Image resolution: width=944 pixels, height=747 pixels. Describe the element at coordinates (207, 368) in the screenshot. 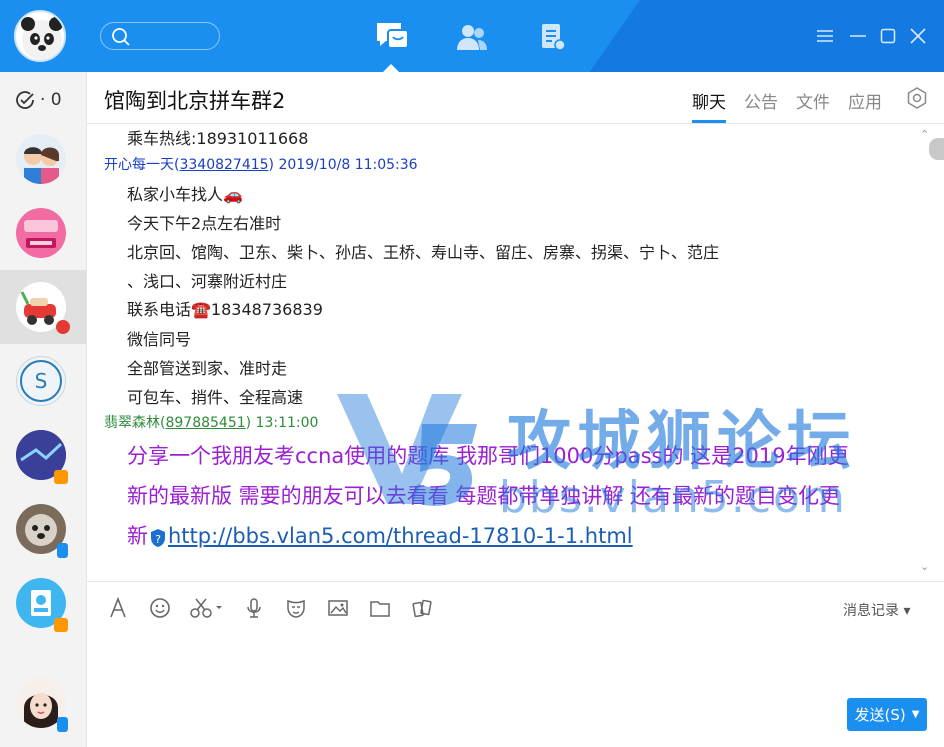

I see `message-line: 全部管送到家、准时走` at that location.